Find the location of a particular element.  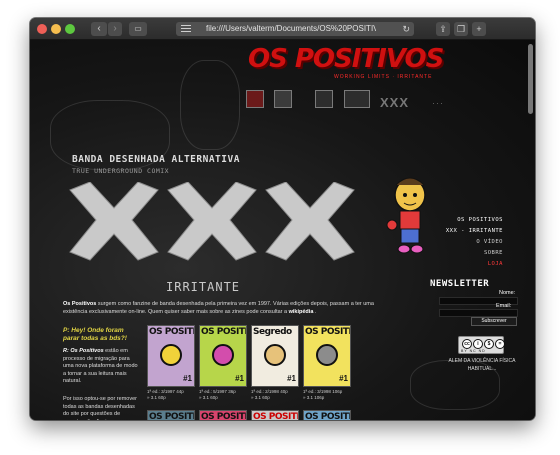

nav-item-about: SOBRE is located at coordinates (463, 253).